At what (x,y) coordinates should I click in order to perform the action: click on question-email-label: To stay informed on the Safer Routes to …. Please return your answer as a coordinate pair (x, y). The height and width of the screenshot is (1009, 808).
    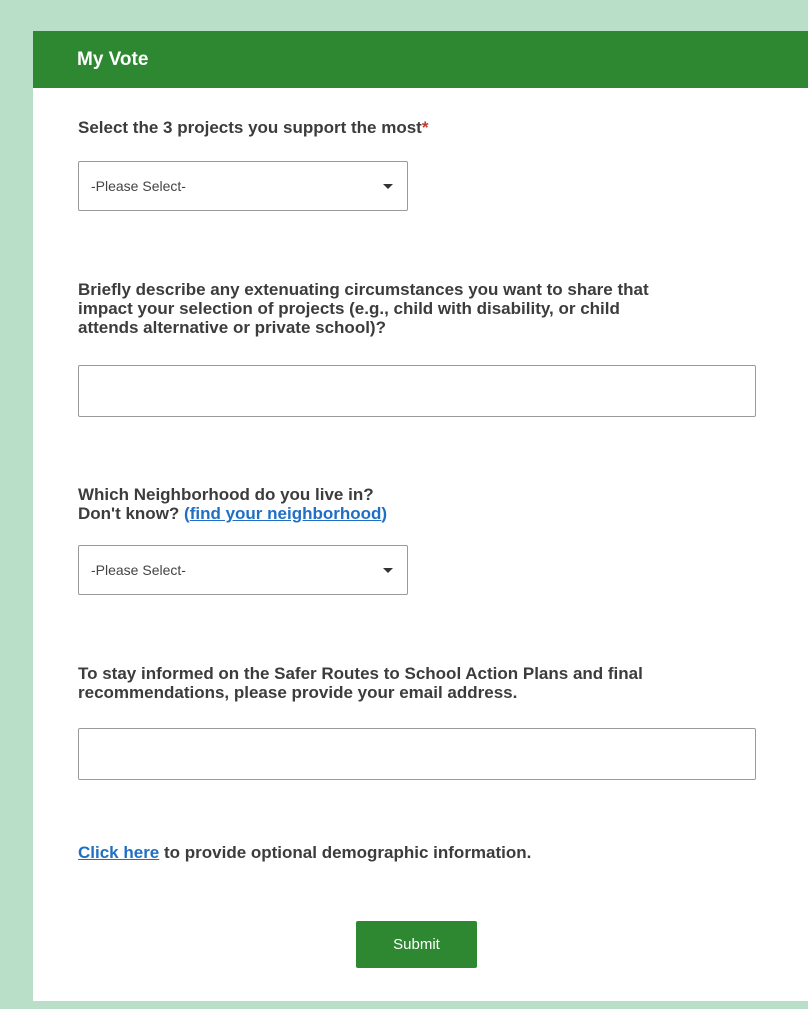
    Looking at the image, I should click on (423, 683).